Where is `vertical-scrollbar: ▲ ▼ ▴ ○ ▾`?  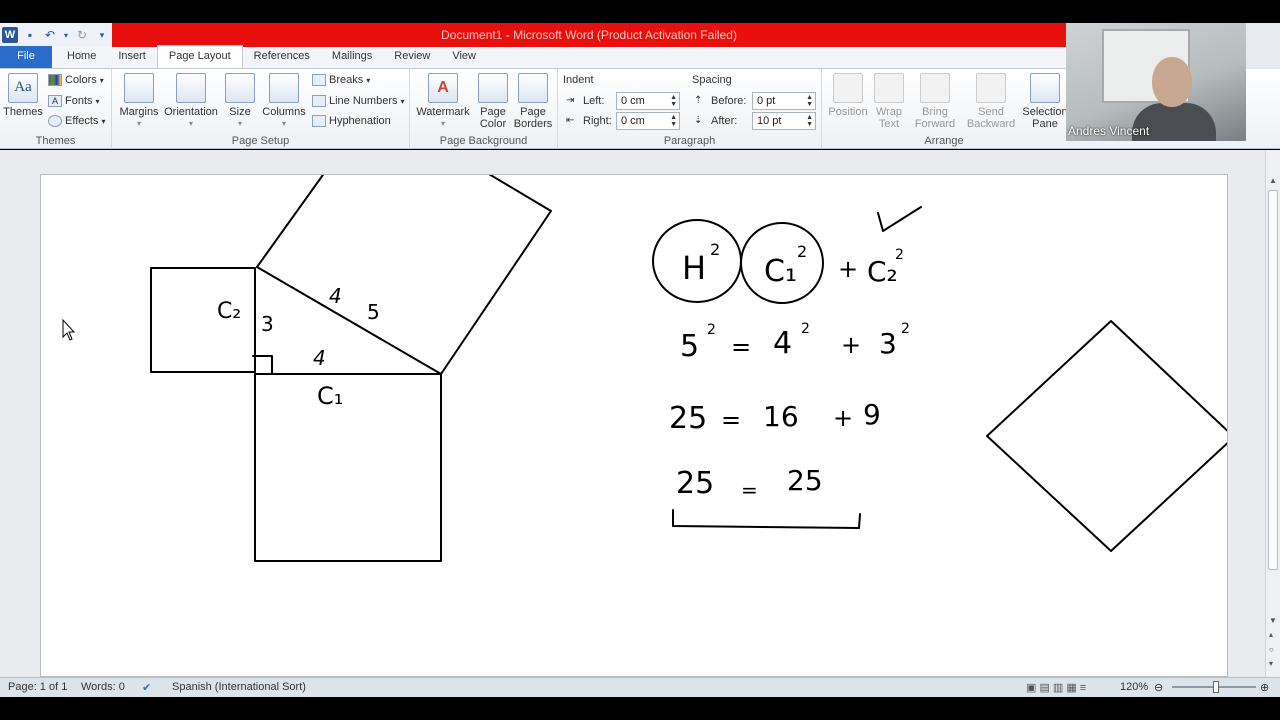
vertical-scrollbar: ▲ ▼ ▴ ○ ▾ is located at coordinates (1272, 413).